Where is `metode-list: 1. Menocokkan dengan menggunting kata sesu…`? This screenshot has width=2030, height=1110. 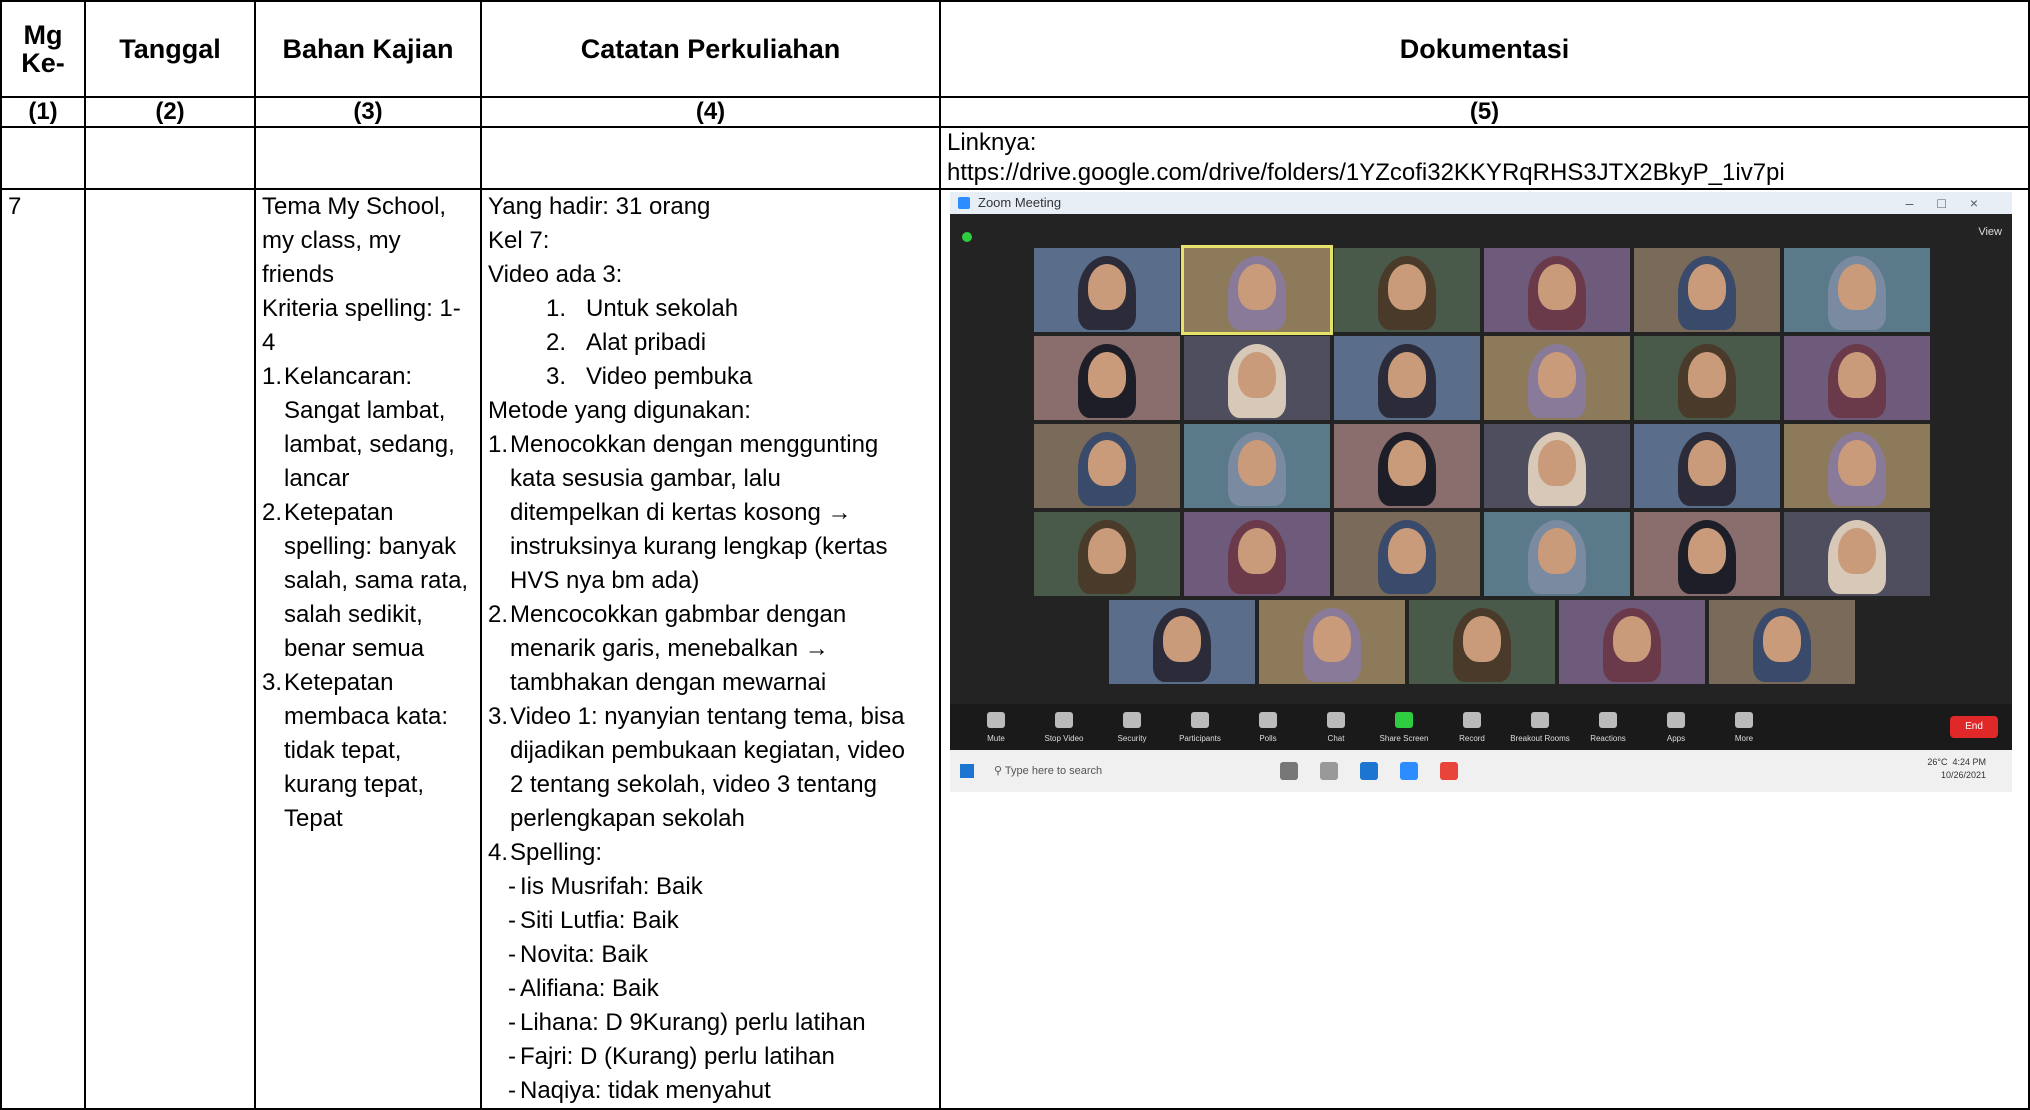 metode-list: 1. Menocokkan dengan menggunting kata sesu… is located at coordinates (713, 649).